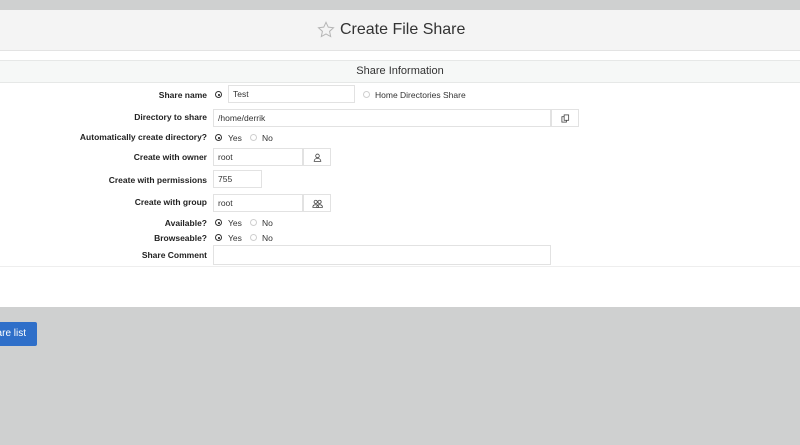 This screenshot has height=445, width=800. What do you see at coordinates (366, 94) in the screenshot?
I see `home-directories-radio` at bounding box center [366, 94].